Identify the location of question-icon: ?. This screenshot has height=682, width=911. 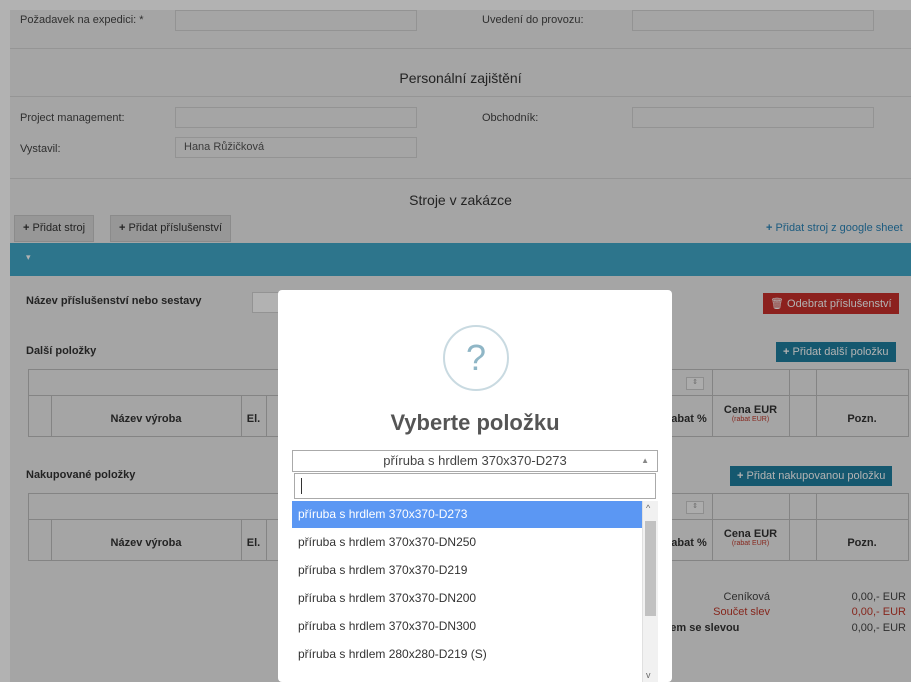
(476, 358).